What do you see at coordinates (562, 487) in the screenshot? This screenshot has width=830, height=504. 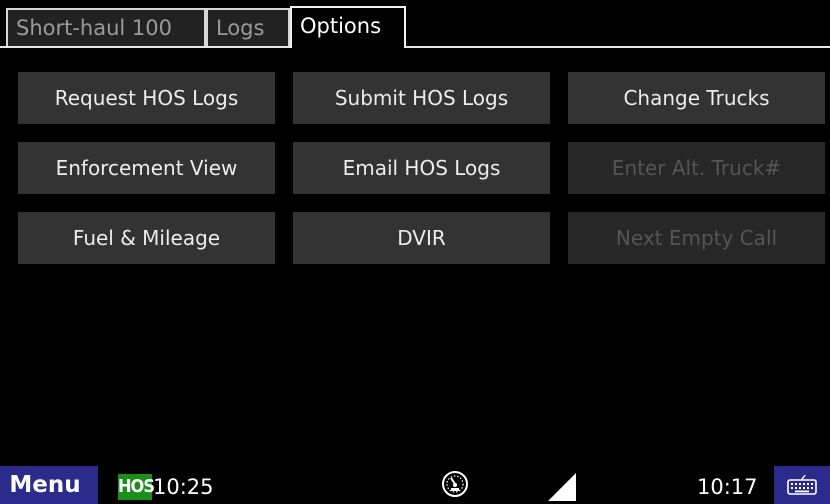 I see `signal-icon` at bounding box center [562, 487].